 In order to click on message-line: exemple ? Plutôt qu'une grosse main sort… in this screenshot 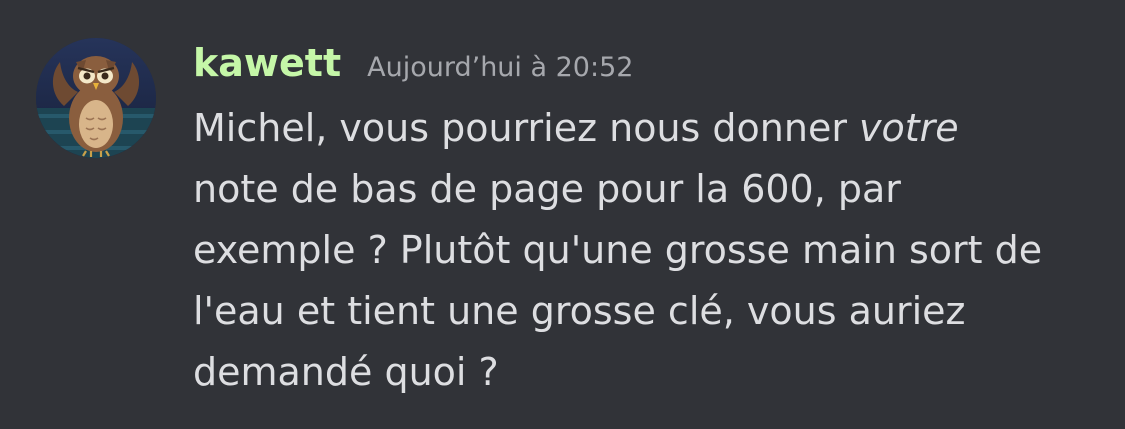, I will do `click(618, 250)`.